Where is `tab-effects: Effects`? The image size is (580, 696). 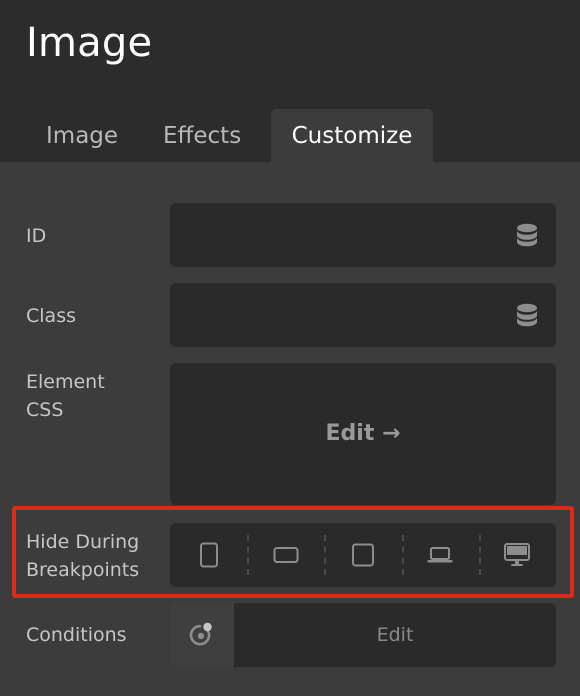 tab-effects: Effects is located at coordinates (202, 135).